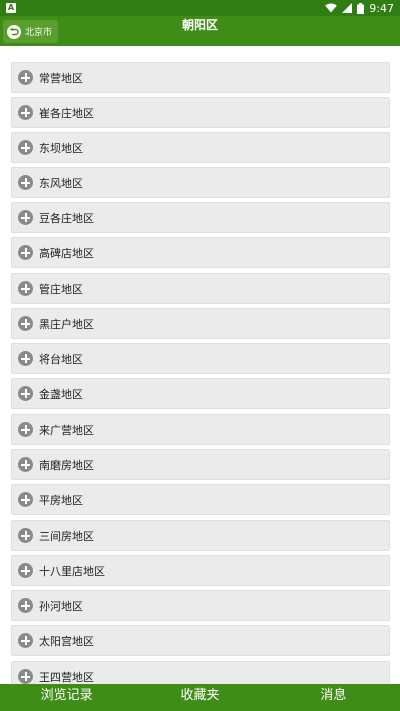 The width and height of the screenshot is (400, 711). What do you see at coordinates (61, 148) in the screenshot?
I see `list-item-label: 东坝地区` at bounding box center [61, 148].